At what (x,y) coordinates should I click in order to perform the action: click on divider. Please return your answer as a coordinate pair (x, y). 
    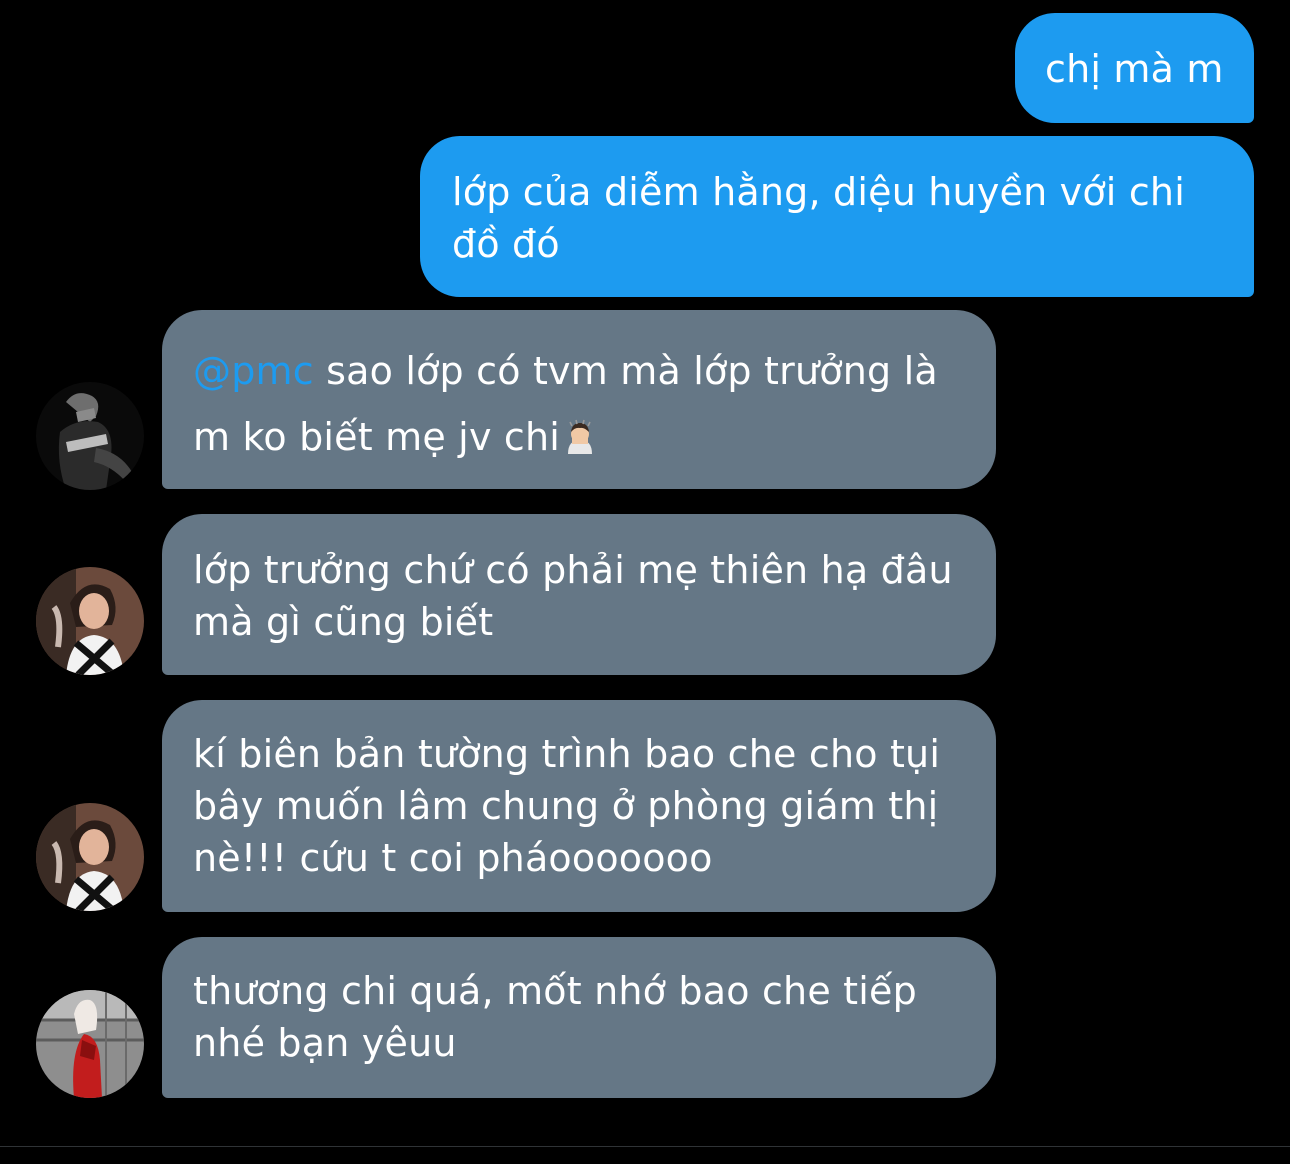
    Looking at the image, I should click on (645, 1146).